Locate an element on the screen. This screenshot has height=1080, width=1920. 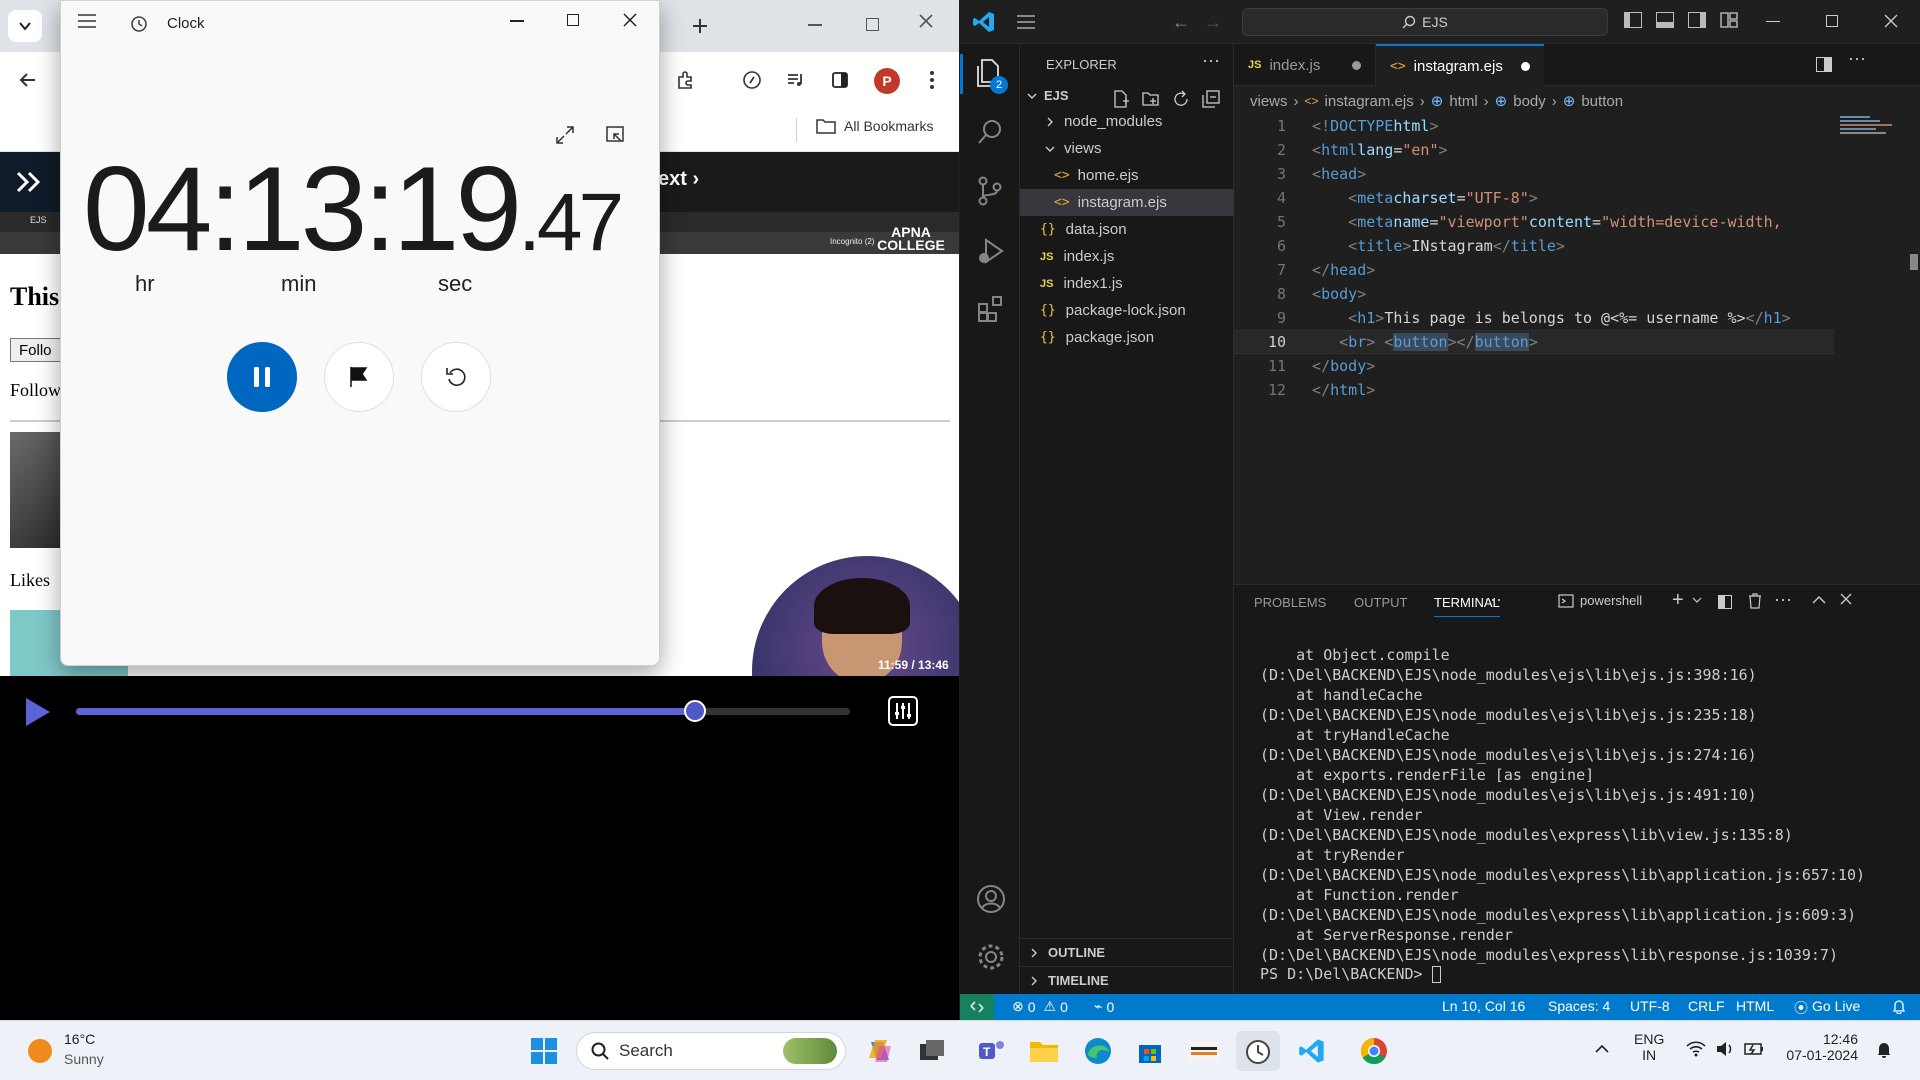
application-menu-button is located at coordinates (1026, 22).